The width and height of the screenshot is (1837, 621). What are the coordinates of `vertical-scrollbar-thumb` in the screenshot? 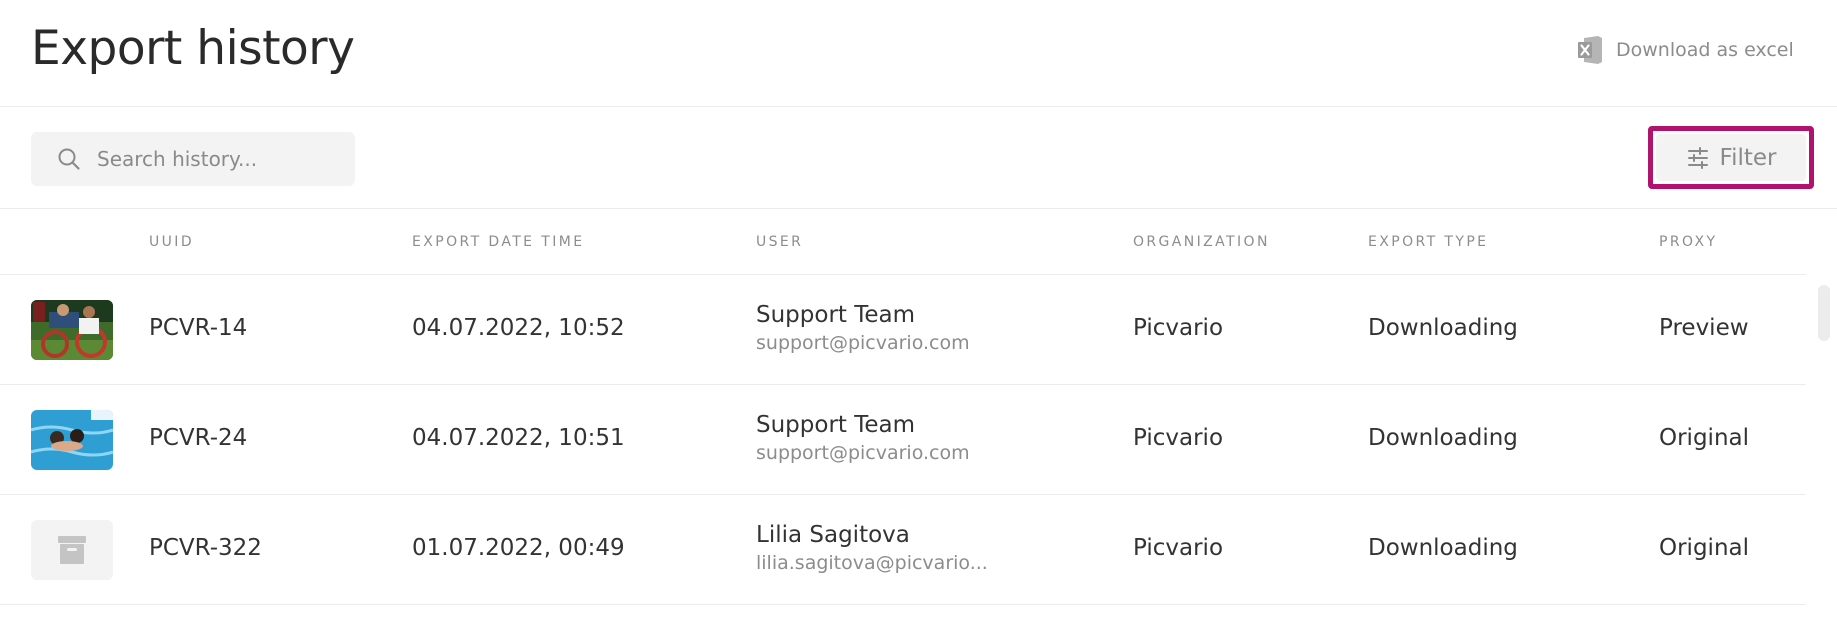 It's located at (1824, 313).